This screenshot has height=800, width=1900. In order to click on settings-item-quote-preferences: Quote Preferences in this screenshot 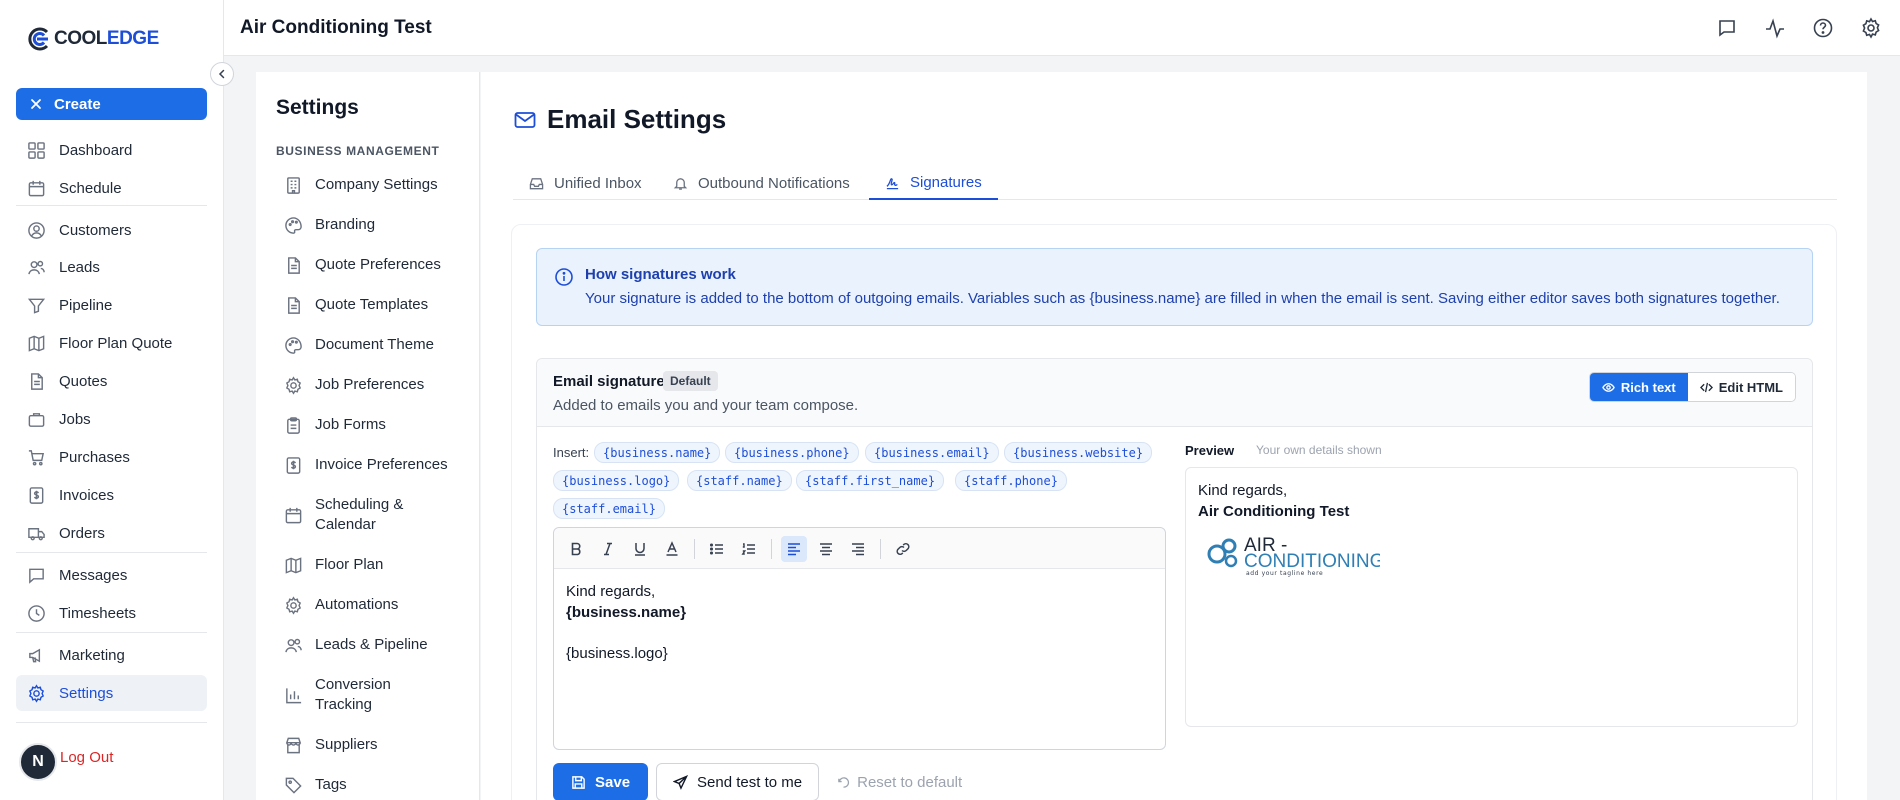, I will do `click(379, 265)`.